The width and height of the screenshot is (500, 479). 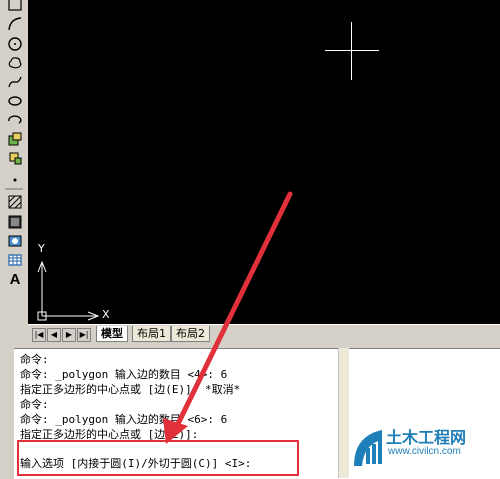 What do you see at coordinates (54, 335) in the screenshot?
I see `prev-tab-button: ◀` at bounding box center [54, 335].